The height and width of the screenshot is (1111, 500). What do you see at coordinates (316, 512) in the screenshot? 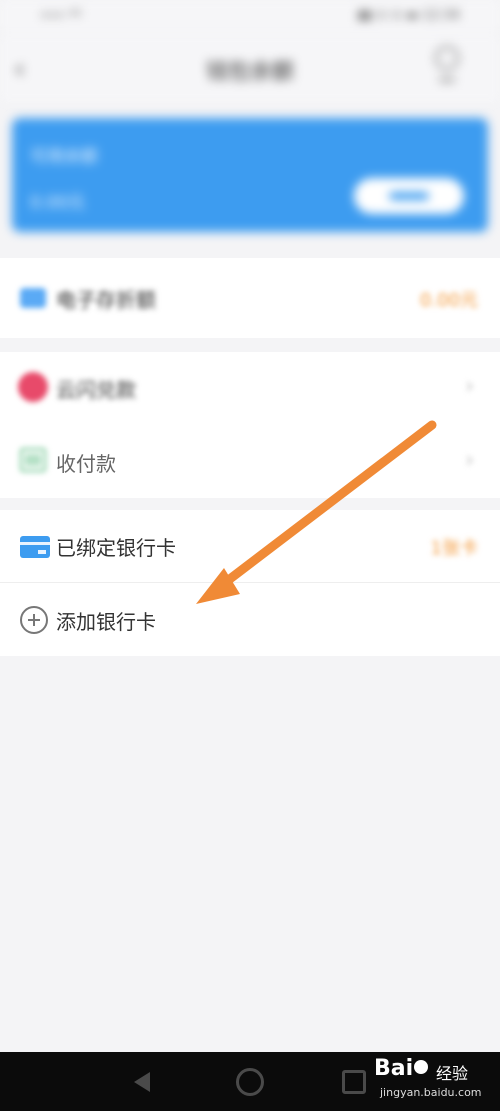
I see `annotation-arrow` at bounding box center [316, 512].